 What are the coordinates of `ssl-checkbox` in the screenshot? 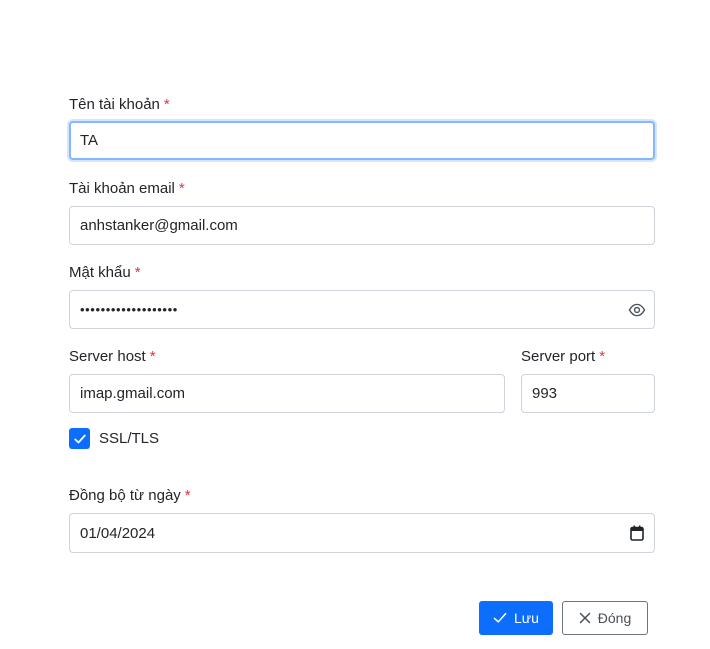 It's located at (79, 438).